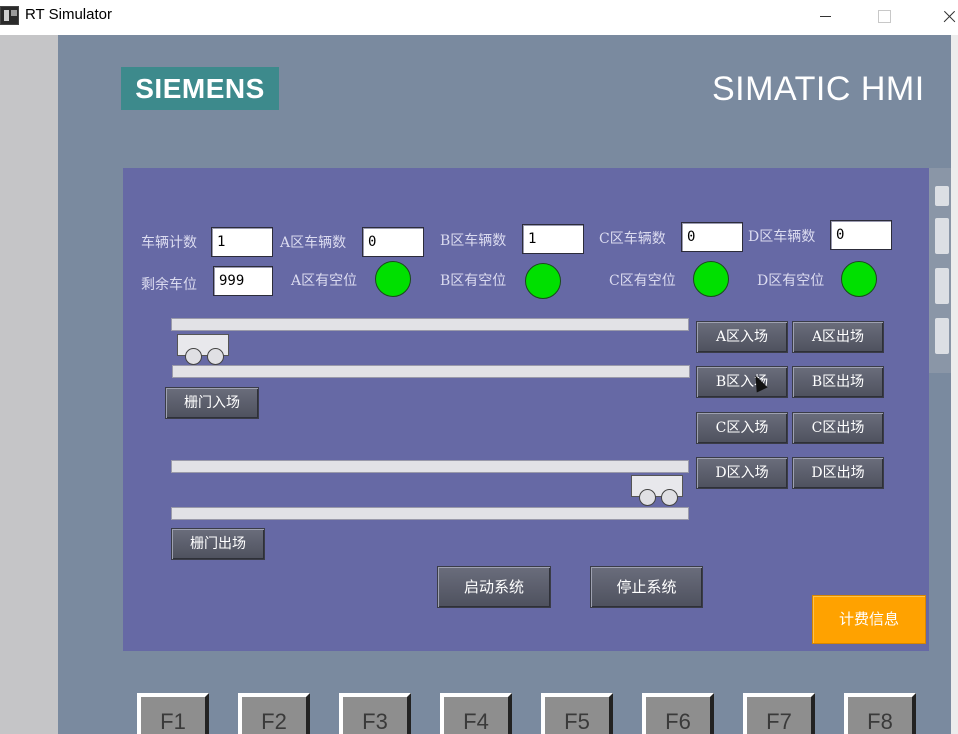 The height and width of the screenshot is (734, 958). Describe the element at coordinates (29, 384) in the screenshot. I see `left-margin` at that location.